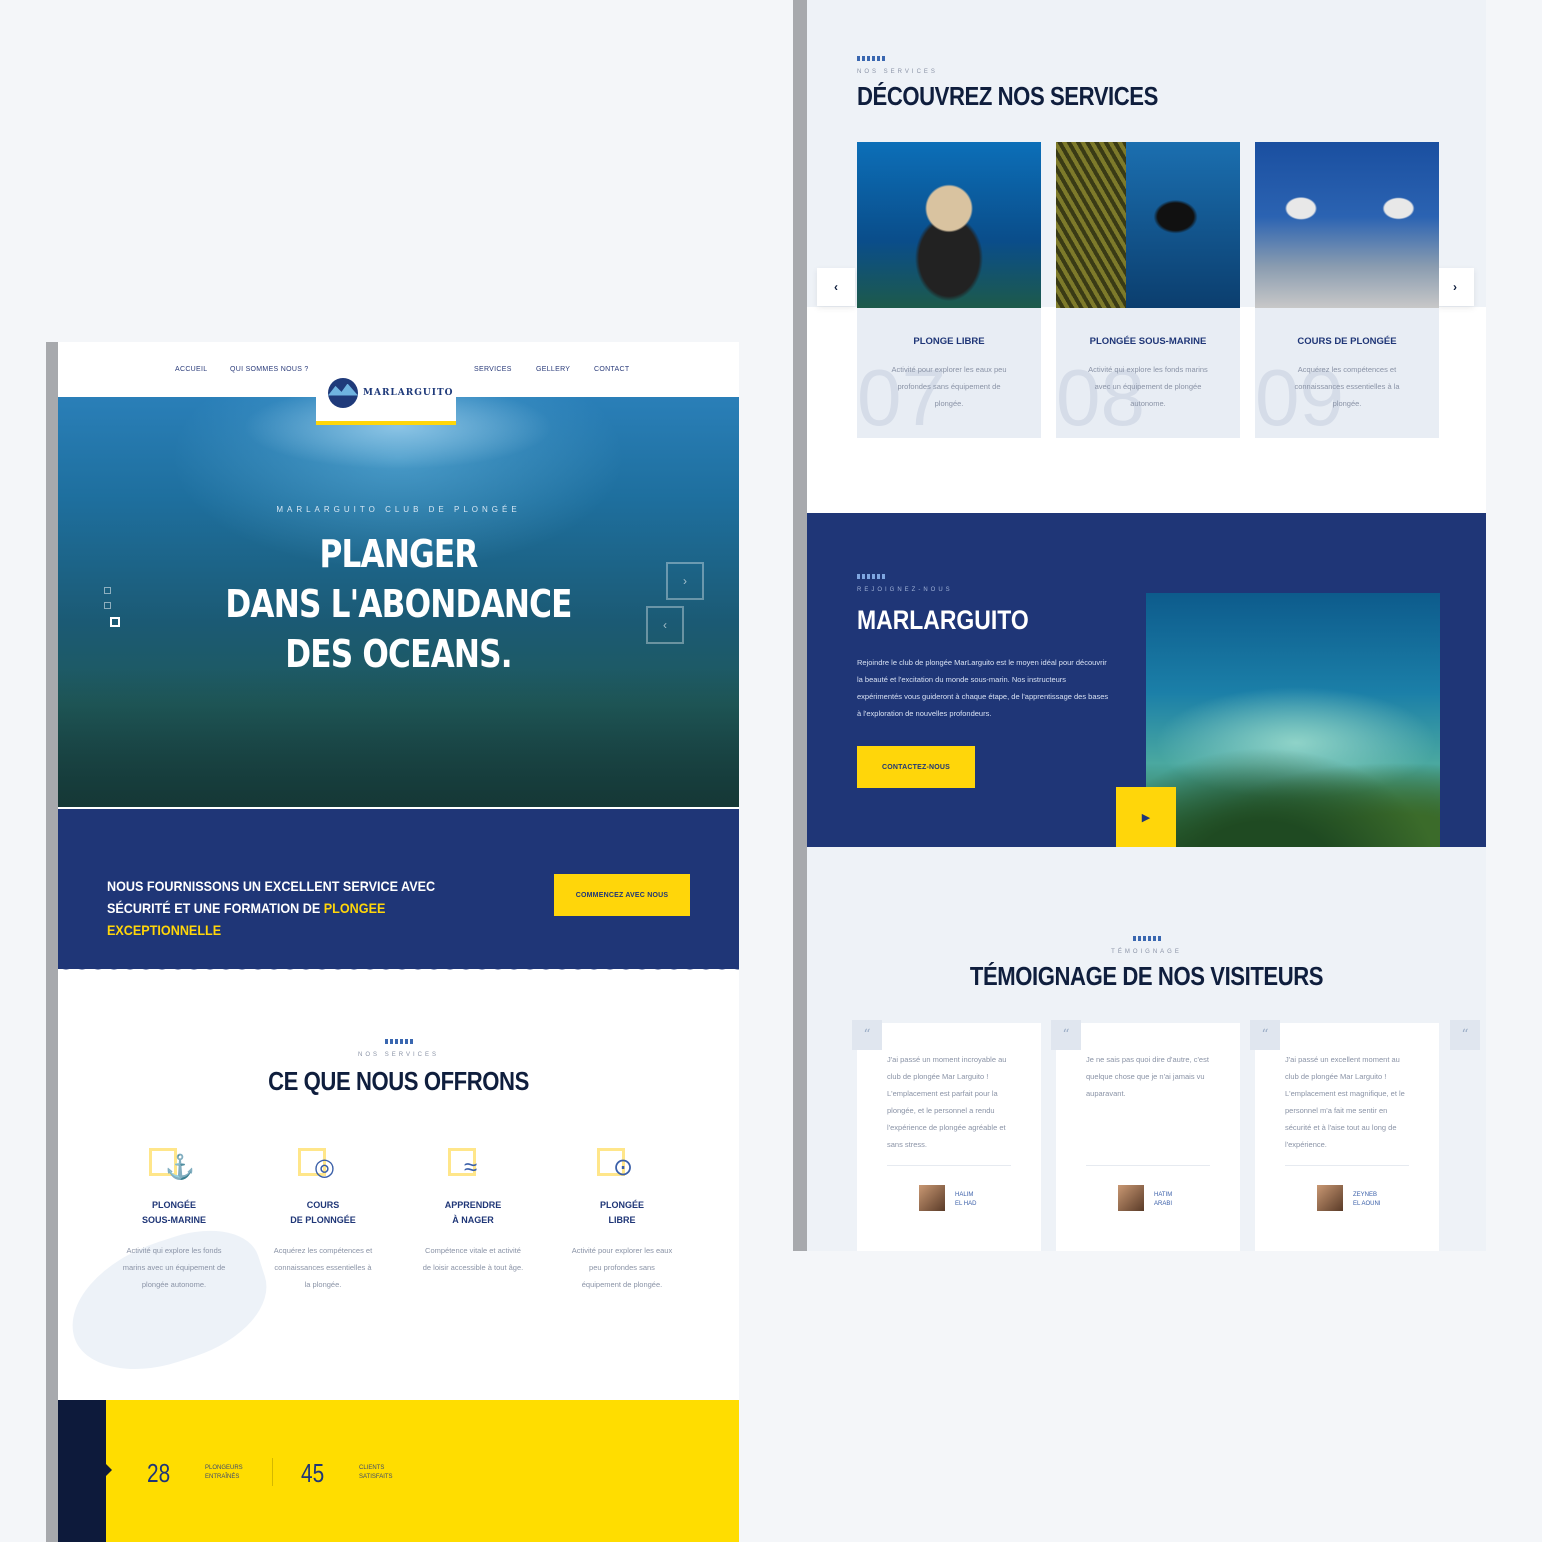  What do you see at coordinates (1148, 225) in the screenshot?
I see `scuba-diving-photo` at bounding box center [1148, 225].